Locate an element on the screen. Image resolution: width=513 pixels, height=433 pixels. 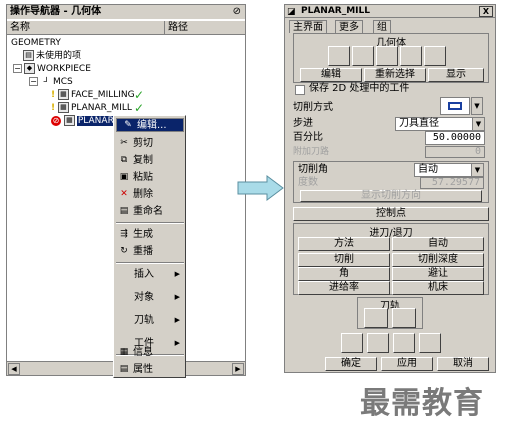
show-cut-direction-button: 显示切削方向 is located at coordinates (391, 196).